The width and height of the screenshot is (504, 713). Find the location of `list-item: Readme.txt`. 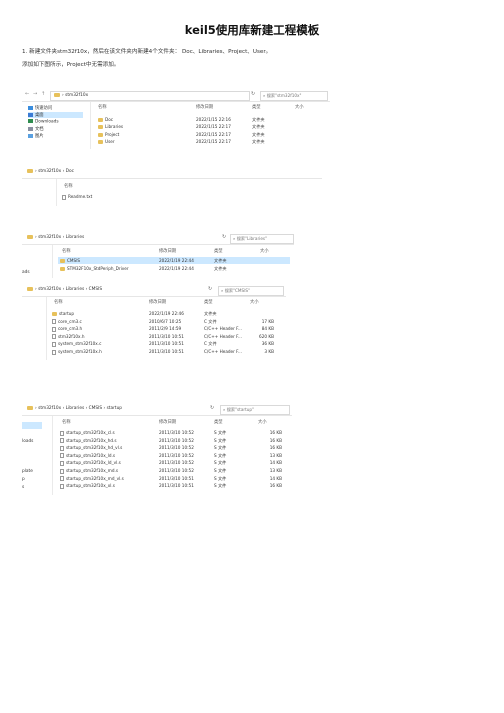

list-item: Readme.txt is located at coordinates (82, 196).